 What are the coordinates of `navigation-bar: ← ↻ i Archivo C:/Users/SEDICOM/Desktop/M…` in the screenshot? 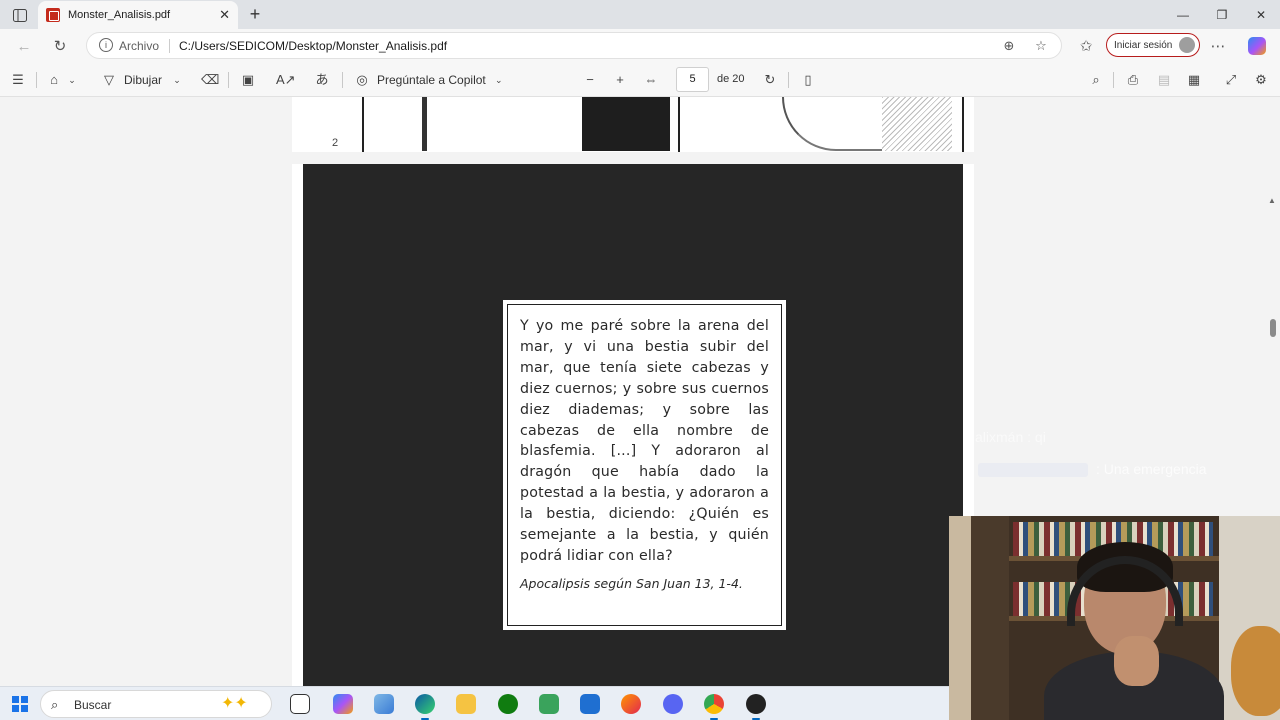 It's located at (640, 45).